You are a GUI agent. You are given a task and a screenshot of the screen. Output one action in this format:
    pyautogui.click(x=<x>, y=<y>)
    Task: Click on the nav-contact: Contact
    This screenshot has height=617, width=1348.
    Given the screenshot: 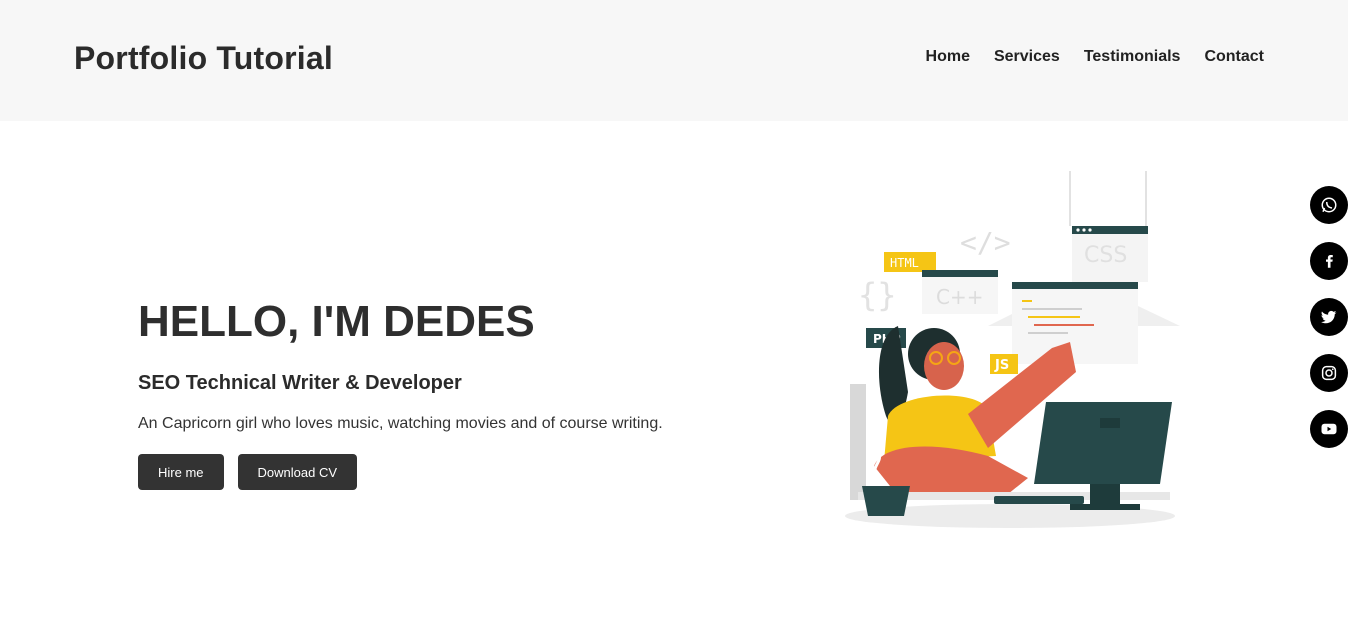 What is the action you would take?
    pyautogui.click(x=1234, y=57)
    